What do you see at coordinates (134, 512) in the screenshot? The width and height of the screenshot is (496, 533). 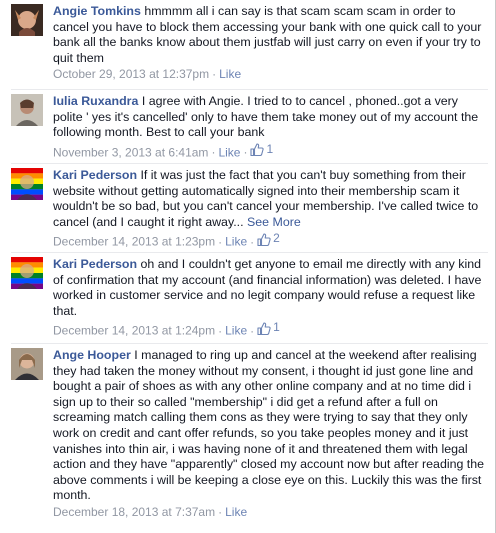 I see `comment-timestamp: December 18, 2013 at 7:37am` at bounding box center [134, 512].